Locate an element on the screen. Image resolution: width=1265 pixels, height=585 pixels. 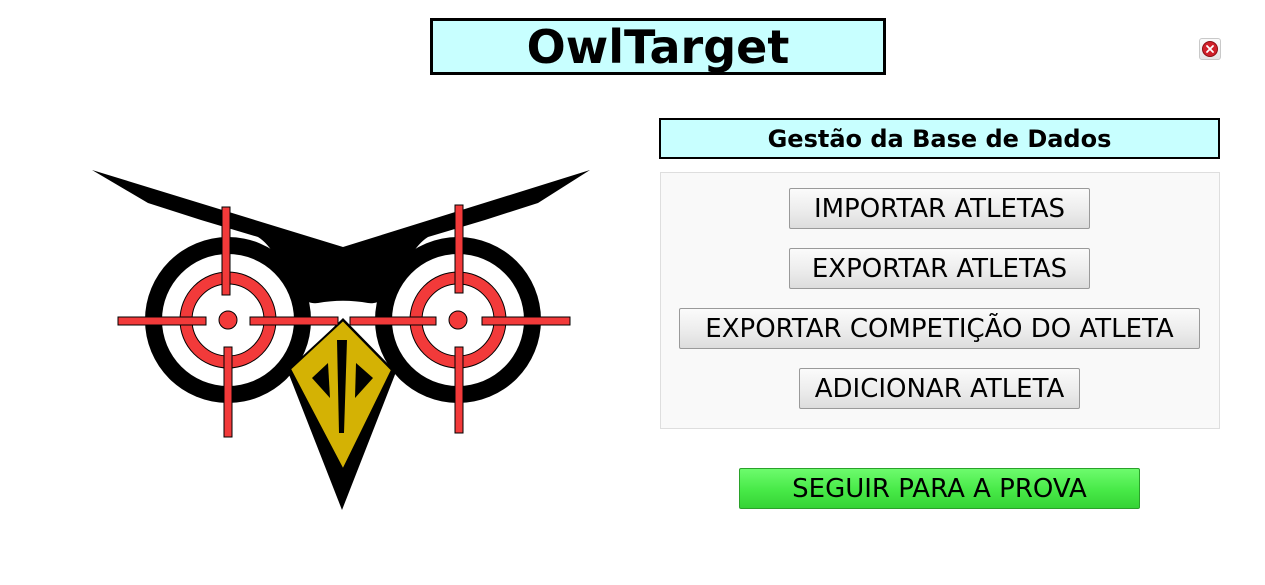
add-athlete-button: ADICIONAR ATLETA is located at coordinates (939, 388).